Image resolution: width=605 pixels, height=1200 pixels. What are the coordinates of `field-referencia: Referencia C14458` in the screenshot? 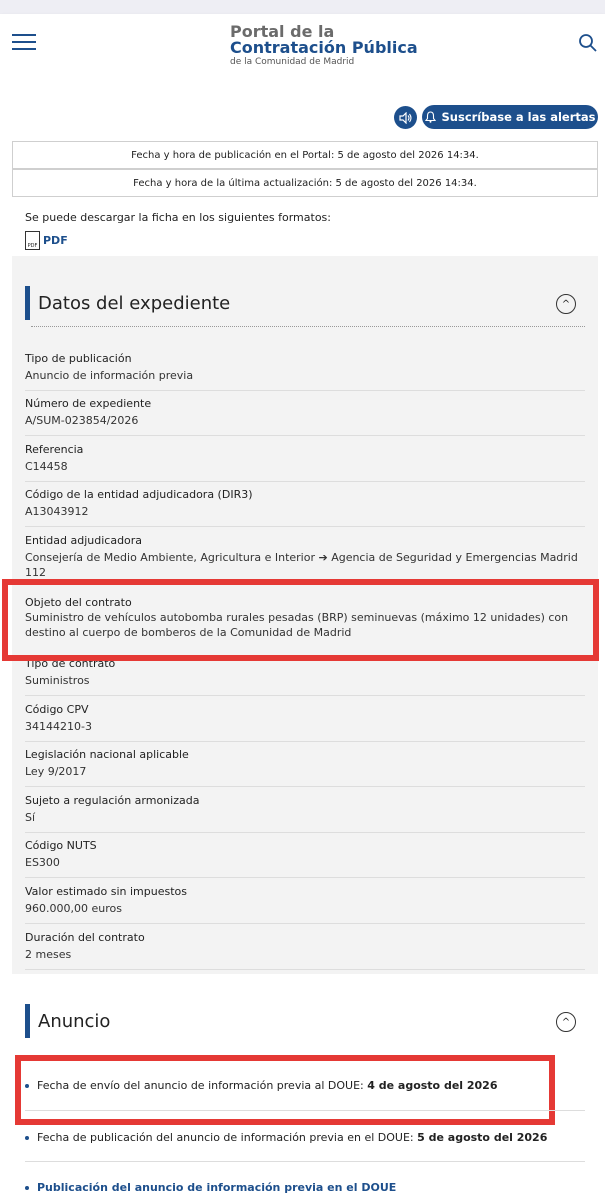 It's located at (305, 462).